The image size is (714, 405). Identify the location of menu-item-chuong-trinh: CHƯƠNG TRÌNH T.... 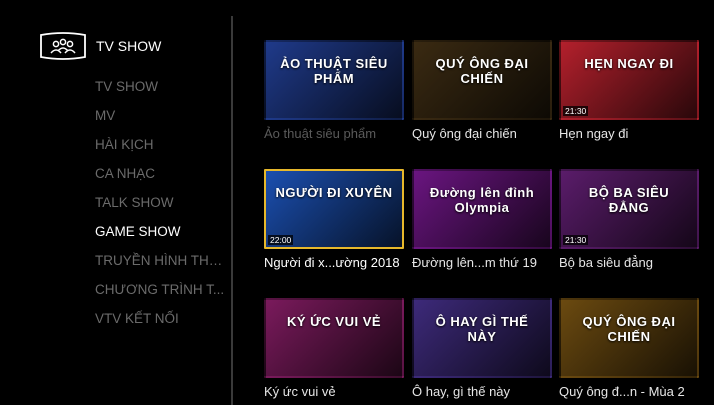
(160, 295).